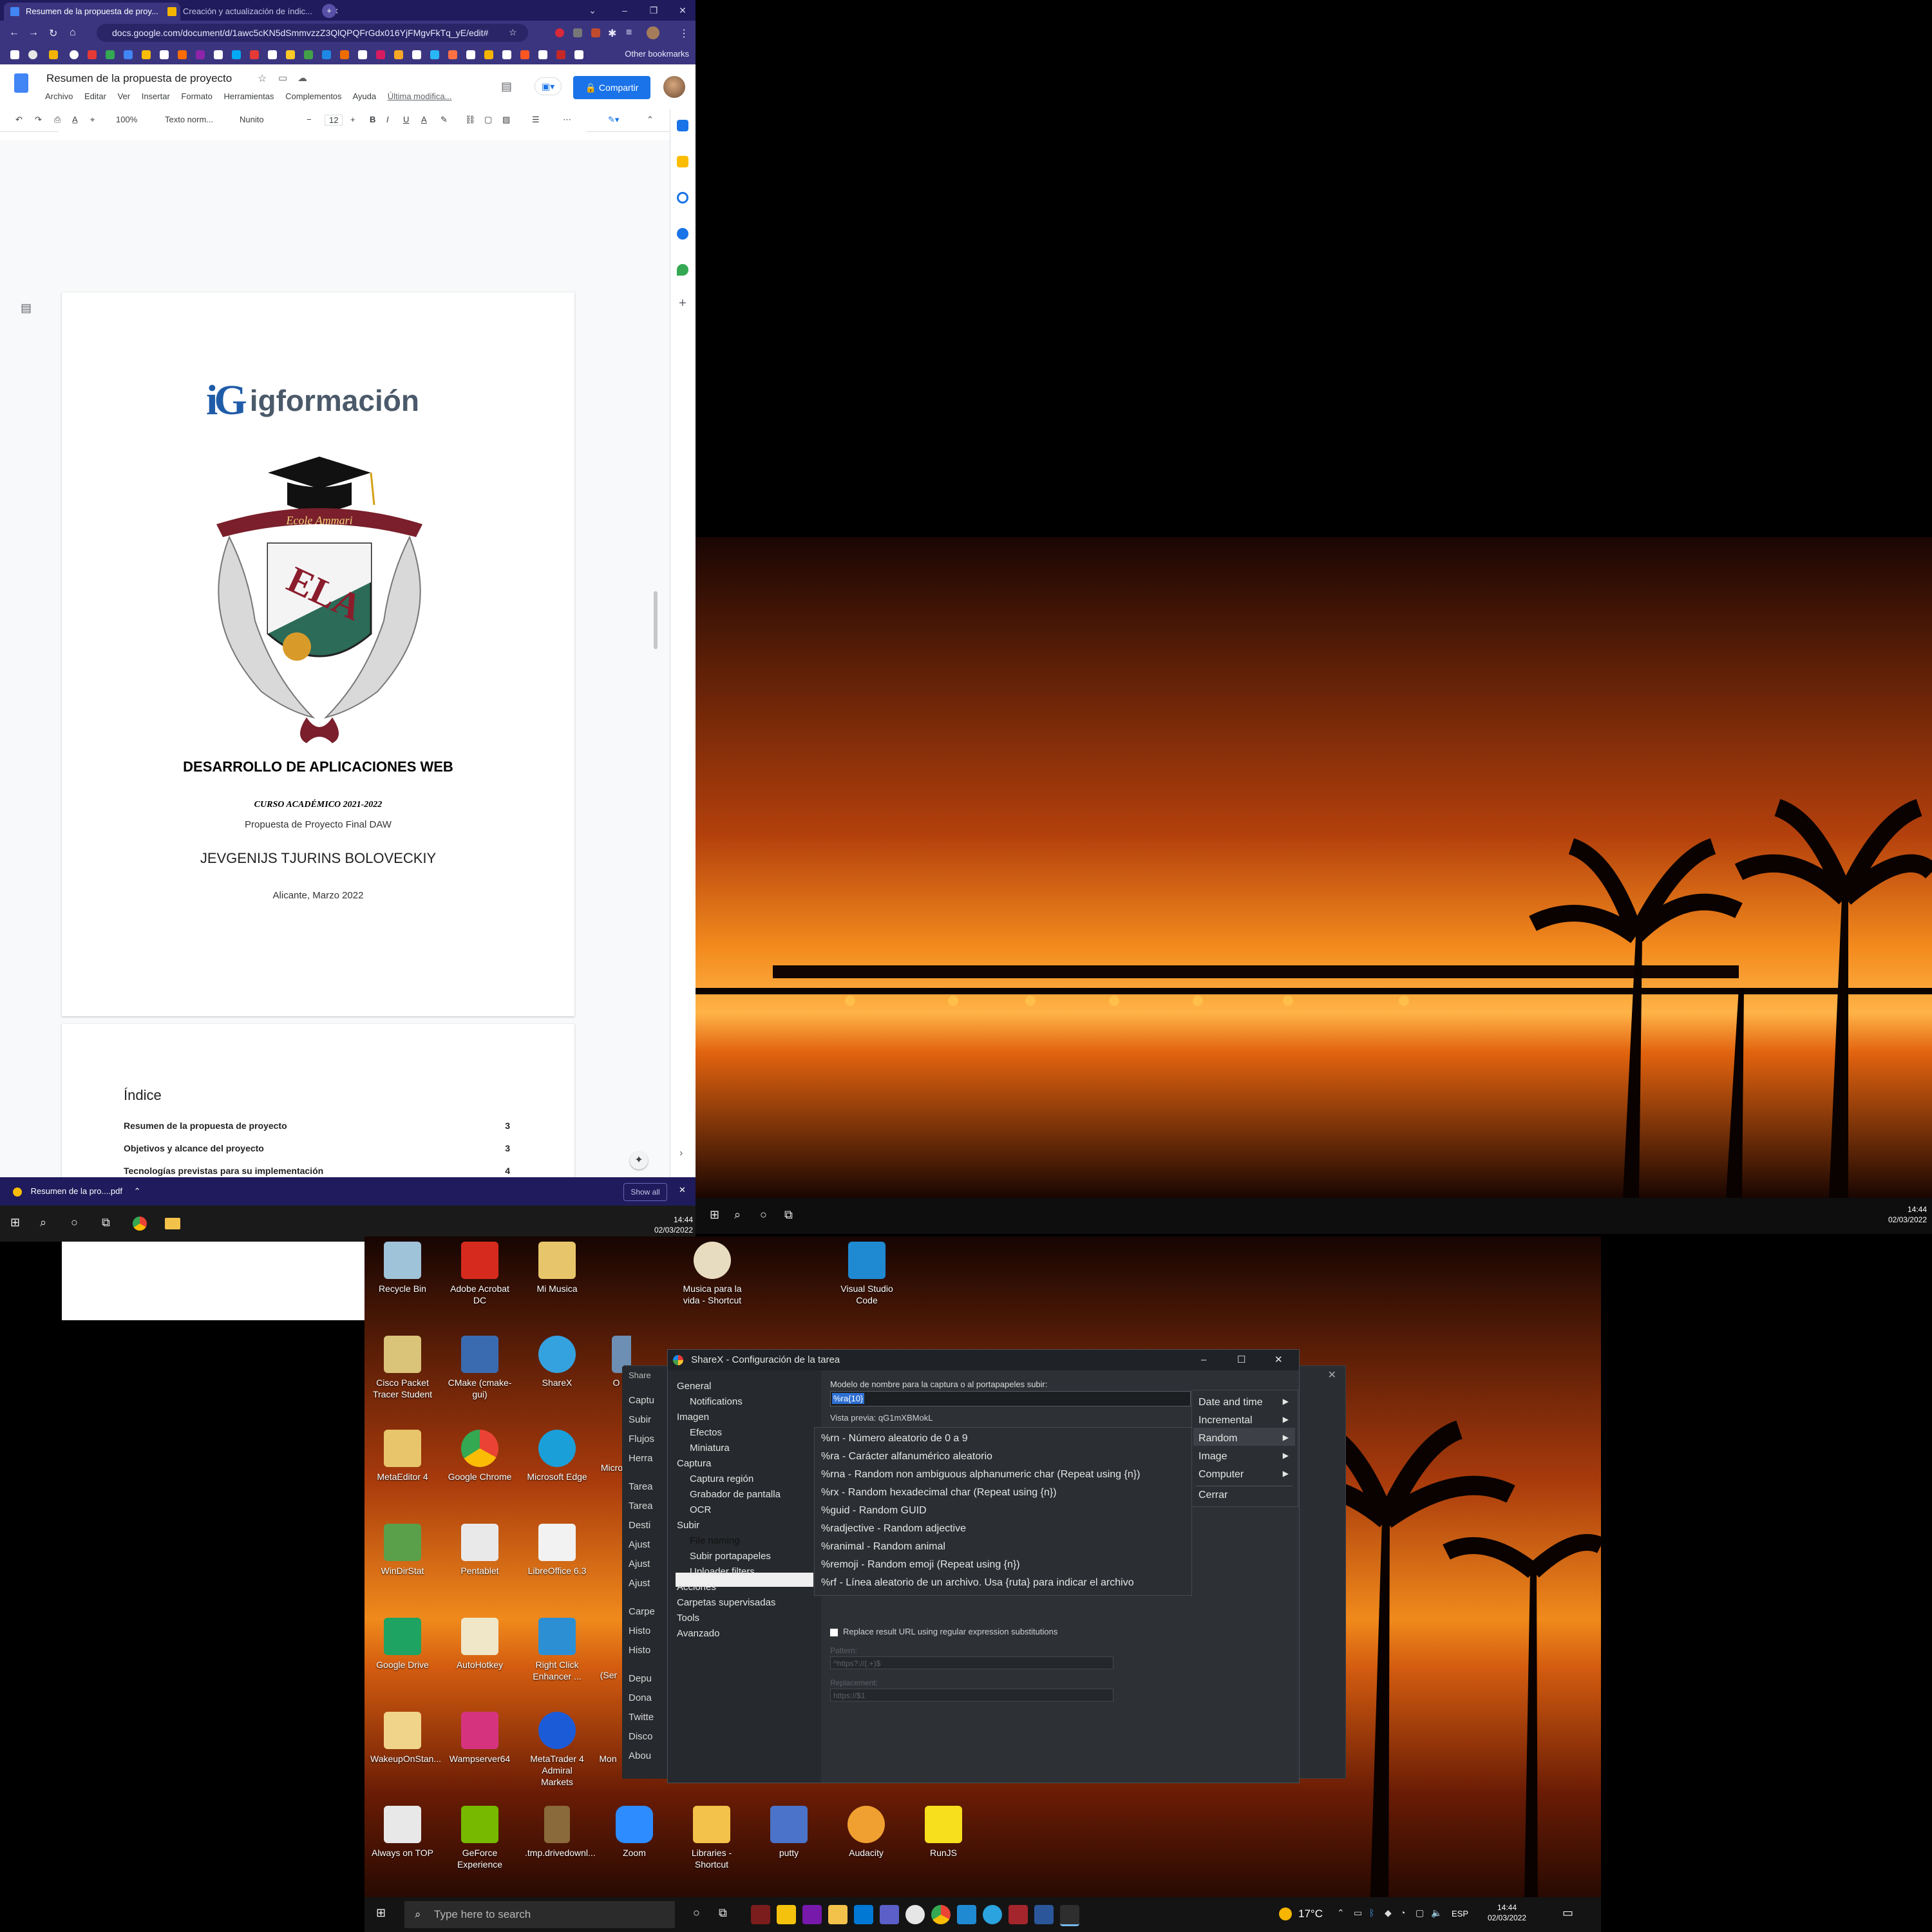 This screenshot has width=1932, height=1932. I want to click on menu-insert: Insertar, so click(156, 96).